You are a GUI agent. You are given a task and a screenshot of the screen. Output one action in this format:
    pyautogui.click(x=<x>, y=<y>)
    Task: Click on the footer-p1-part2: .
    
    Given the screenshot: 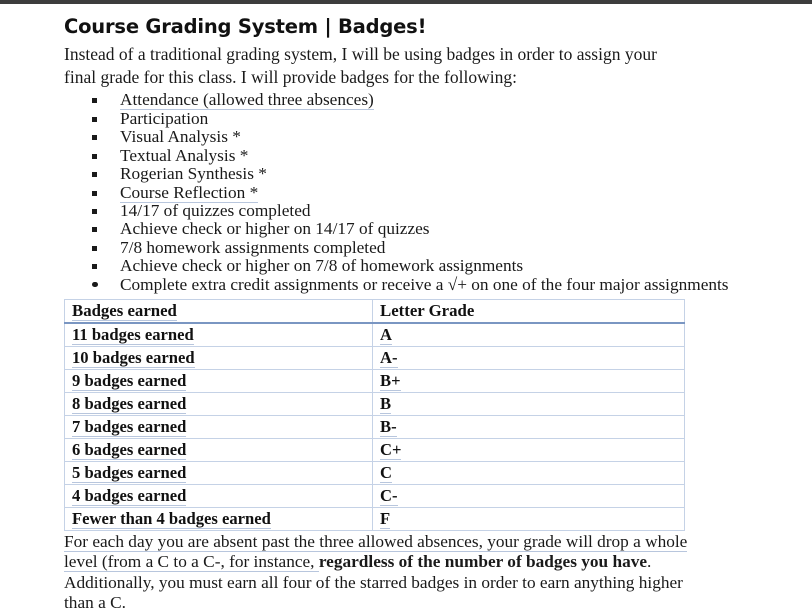 What is the action you would take?
    pyautogui.click(x=649, y=561)
    